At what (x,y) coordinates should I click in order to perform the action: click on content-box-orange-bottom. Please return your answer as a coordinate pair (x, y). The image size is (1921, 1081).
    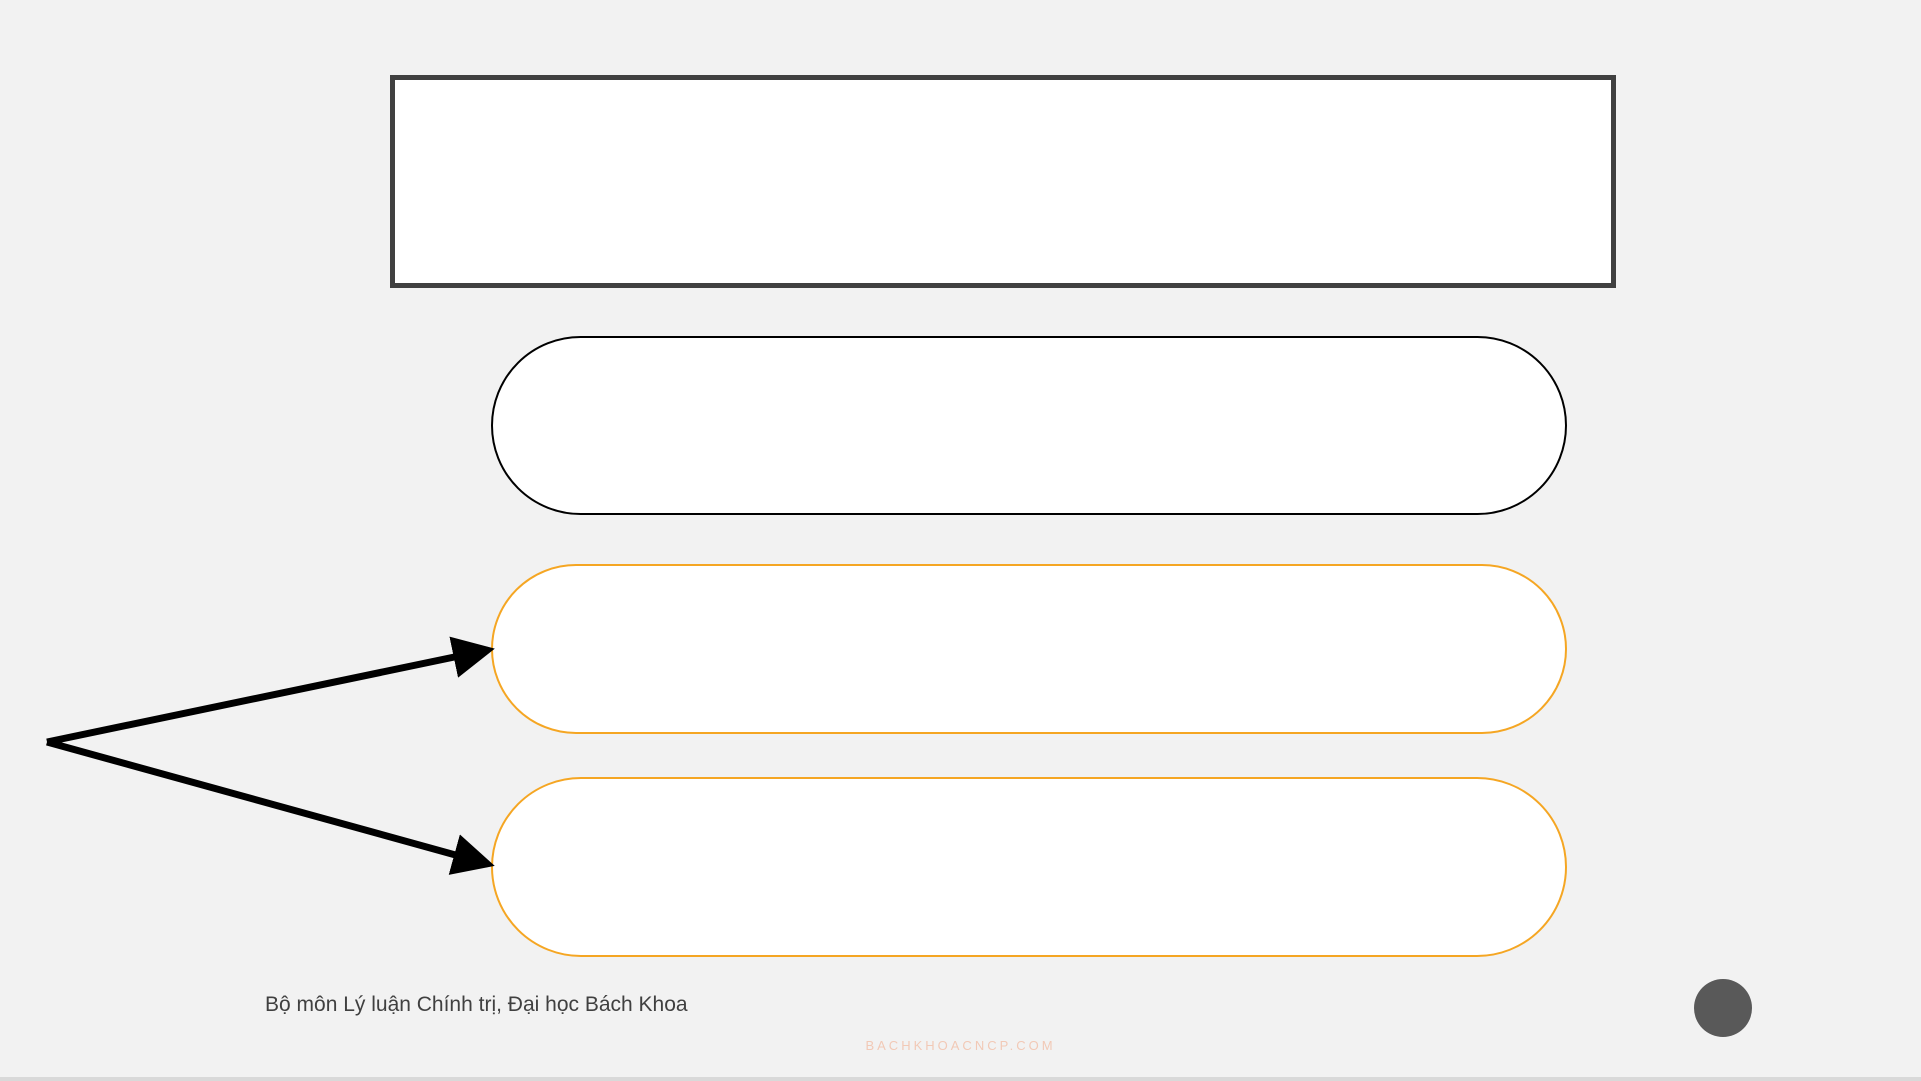
    Looking at the image, I should click on (1029, 867).